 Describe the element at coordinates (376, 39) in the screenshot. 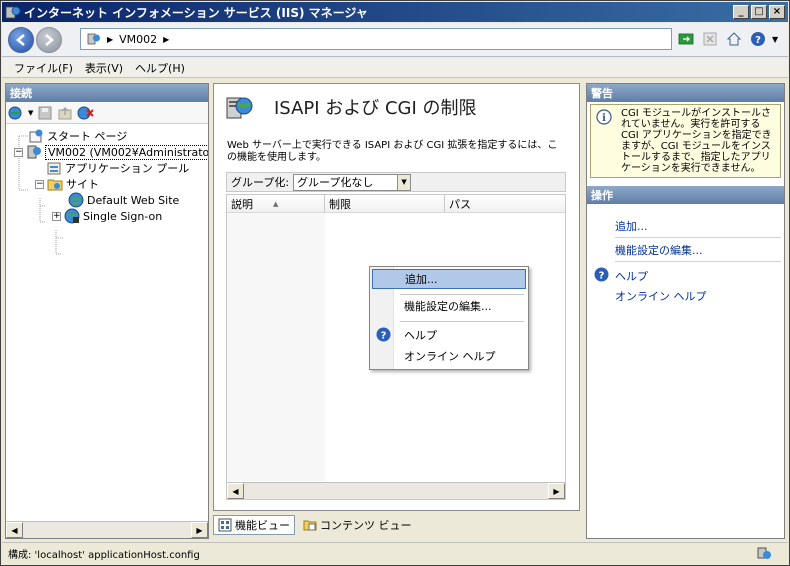

I see `address-input: ▶ VM002 ▶` at that location.